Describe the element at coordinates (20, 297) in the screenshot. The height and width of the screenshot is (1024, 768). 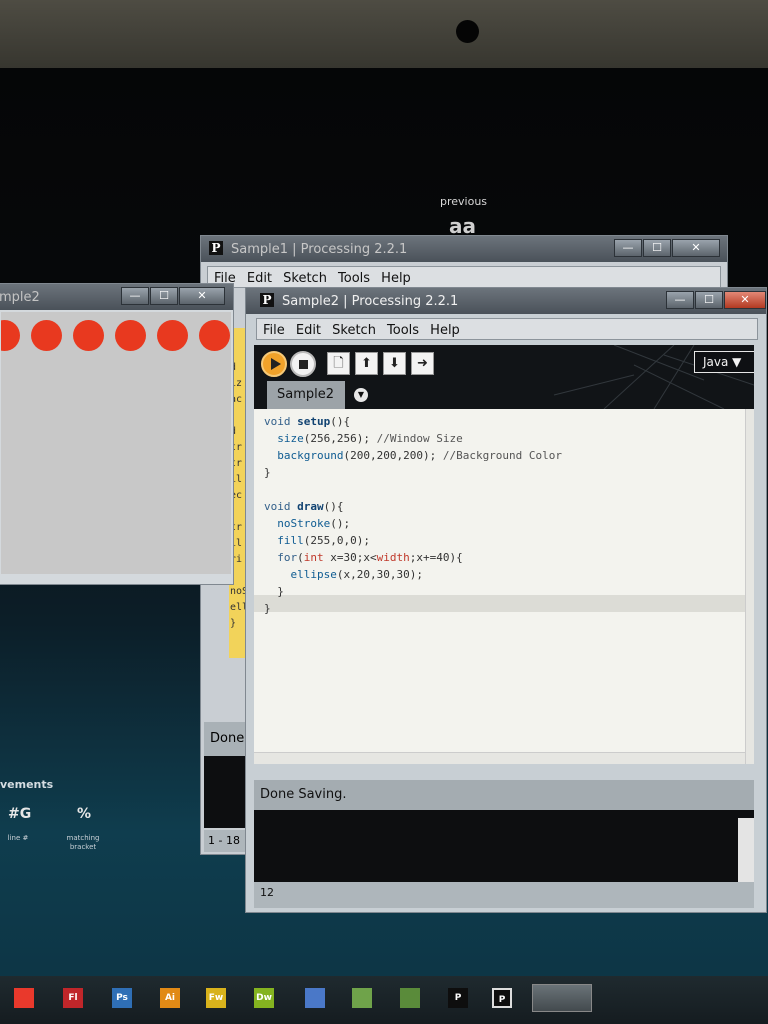
I see `window-title: mple2` at that location.